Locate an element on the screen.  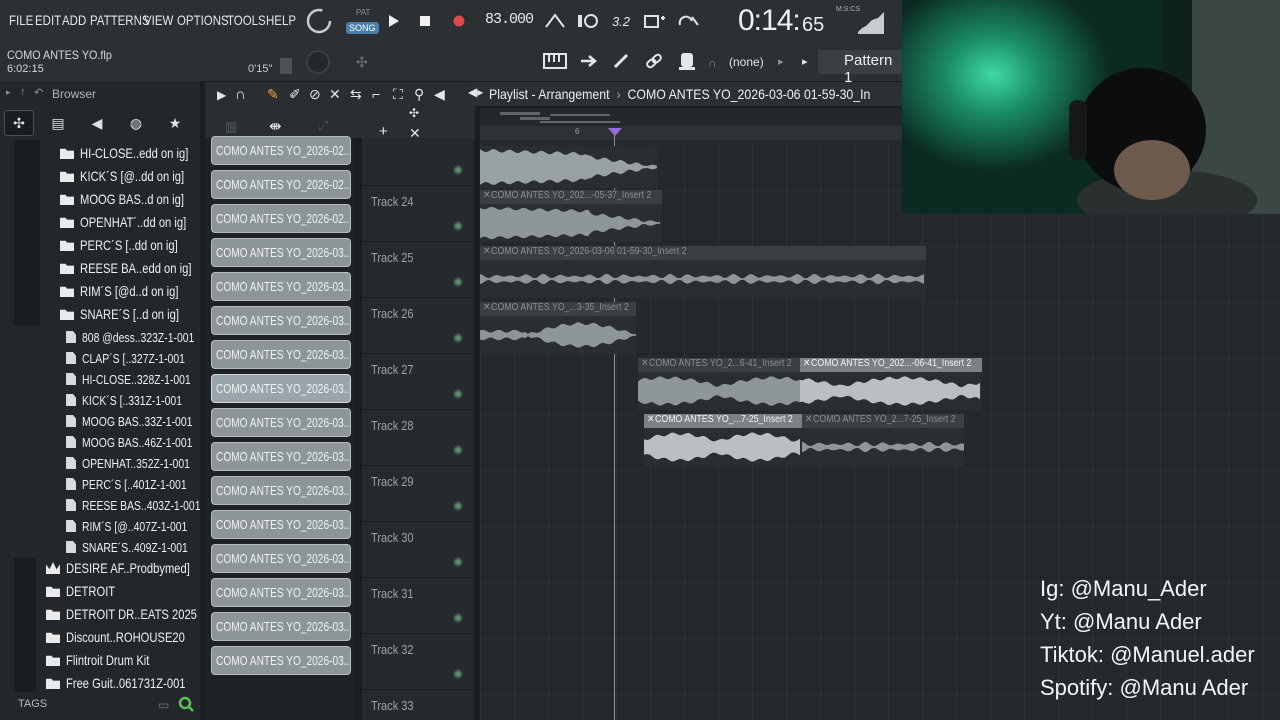
mixer-icon is located at coordinates (687, 61).